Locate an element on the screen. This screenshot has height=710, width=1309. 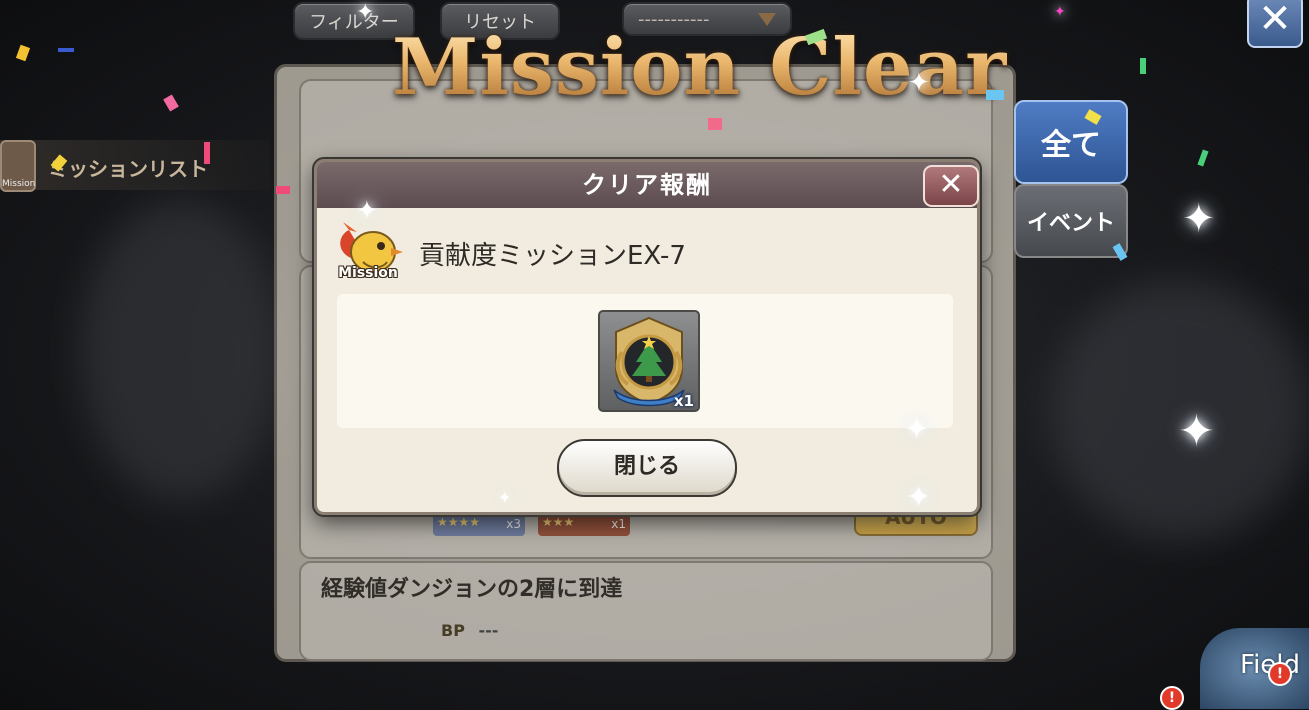
mission-card: 経験値ダンジョンの2層に到達 BP --- is located at coordinates (646, 611).